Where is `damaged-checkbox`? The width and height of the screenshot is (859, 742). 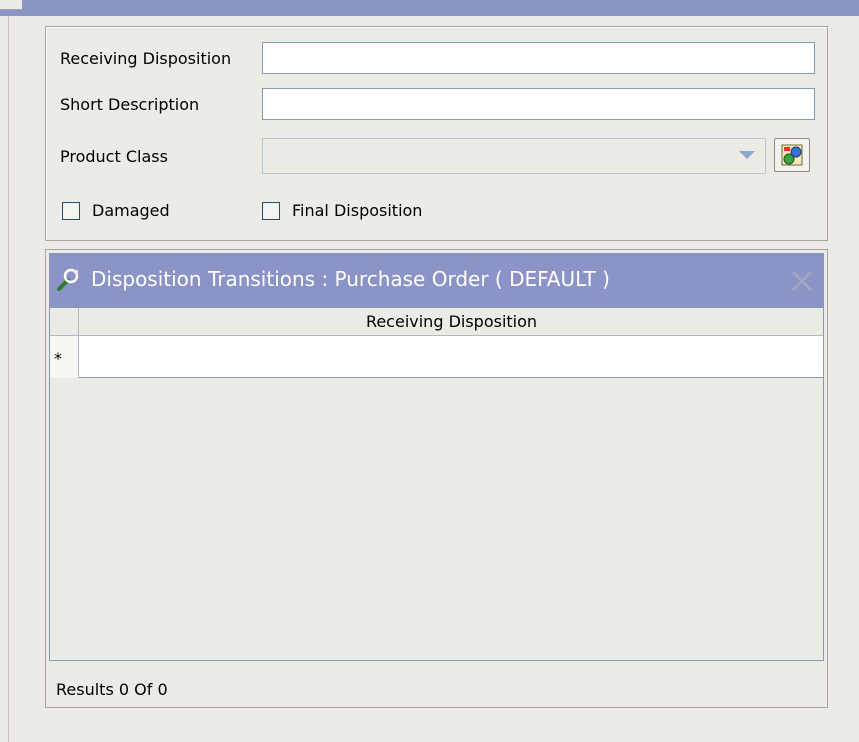
damaged-checkbox is located at coordinates (71, 211).